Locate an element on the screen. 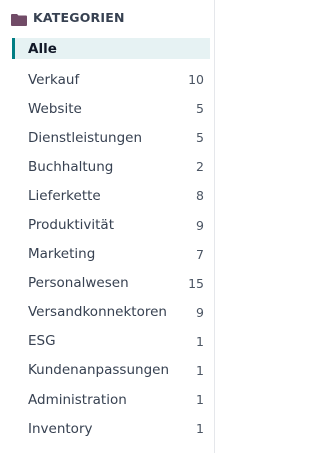 This screenshot has width=320, height=453. category-label: Administration is located at coordinates (77, 399).